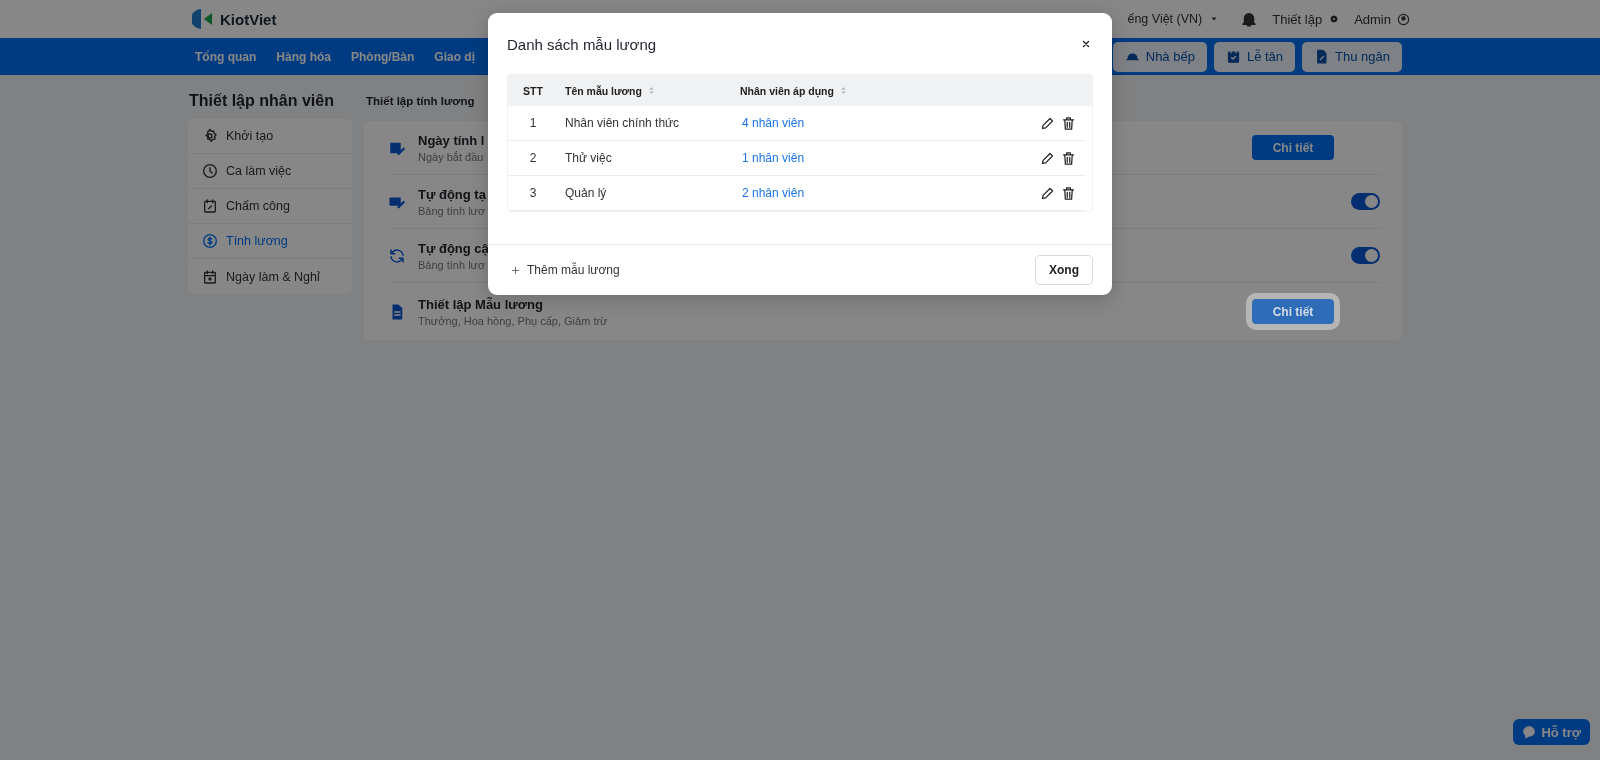  I want to click on add-template-button: Thêm mẫu lương, so click(565, 270).